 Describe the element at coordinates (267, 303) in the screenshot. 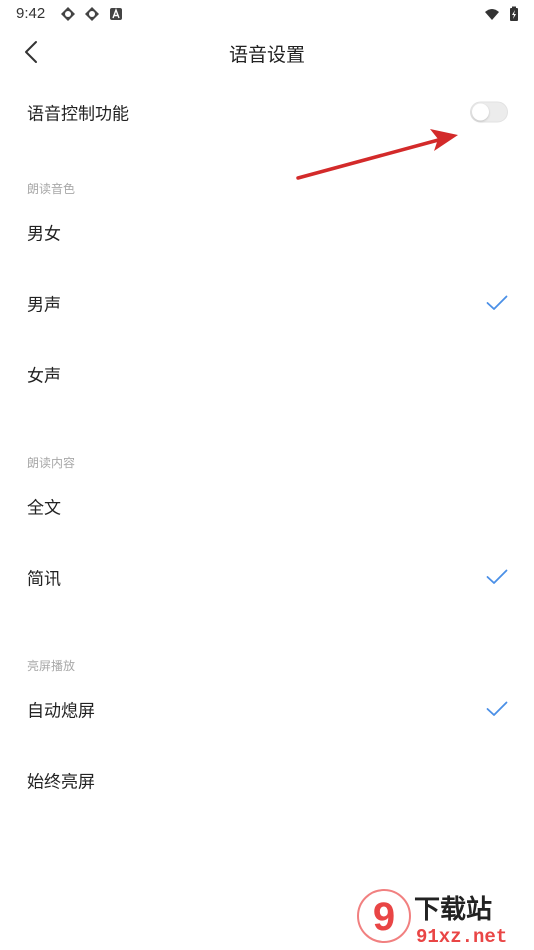

I see `option-male-voice: 男声` at that location.